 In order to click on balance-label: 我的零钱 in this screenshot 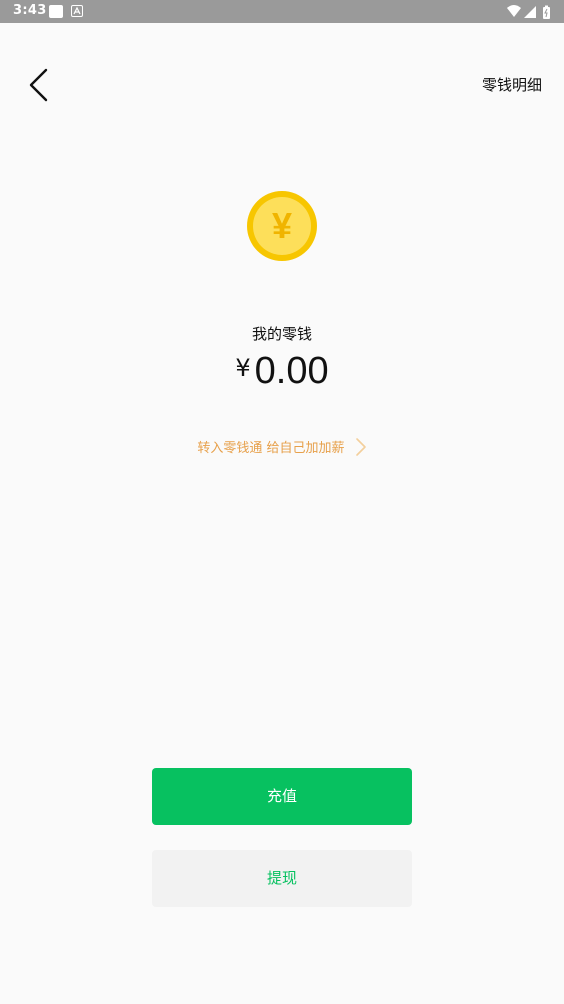, I will do `click(281, 334)`.